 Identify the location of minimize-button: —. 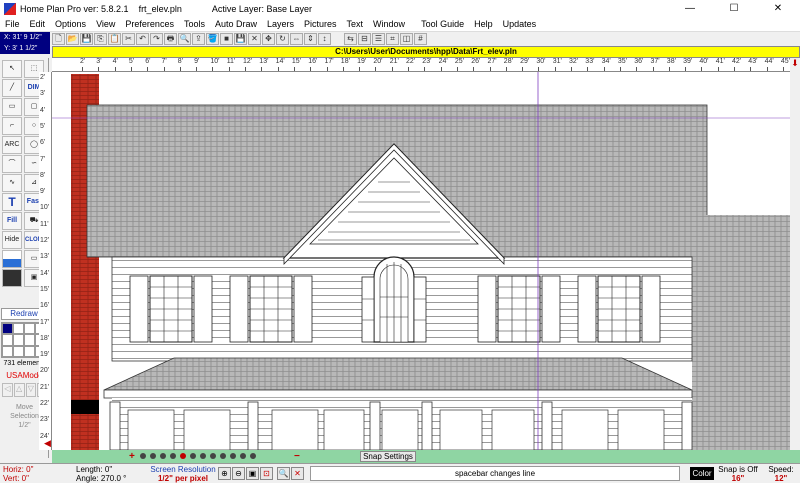
(690, 8).